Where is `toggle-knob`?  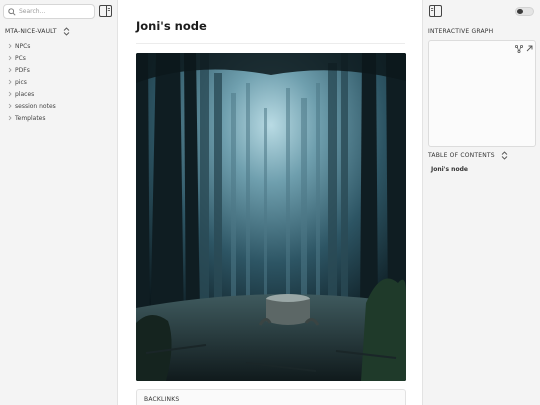 toggle-knob is located at coordinates (520, 11).